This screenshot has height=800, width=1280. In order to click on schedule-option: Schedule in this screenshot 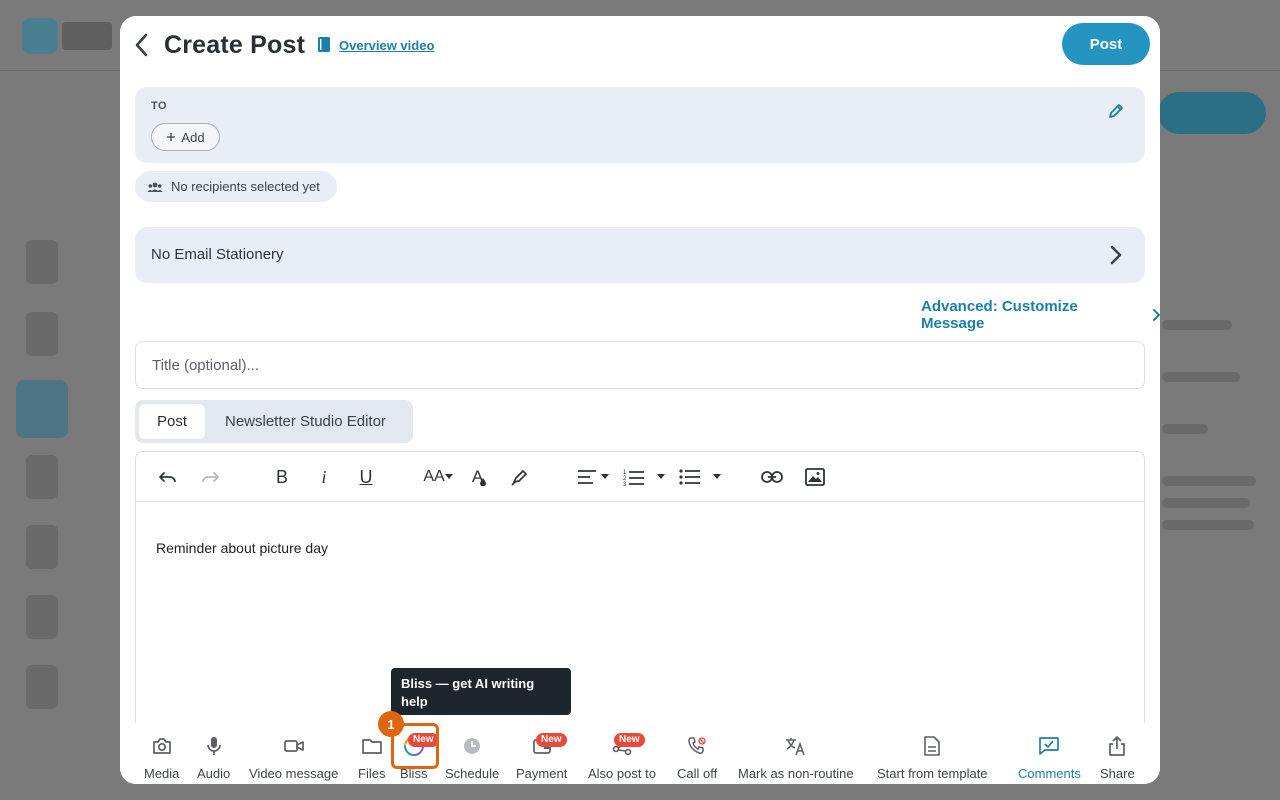, I will do `click(472, 758)`.